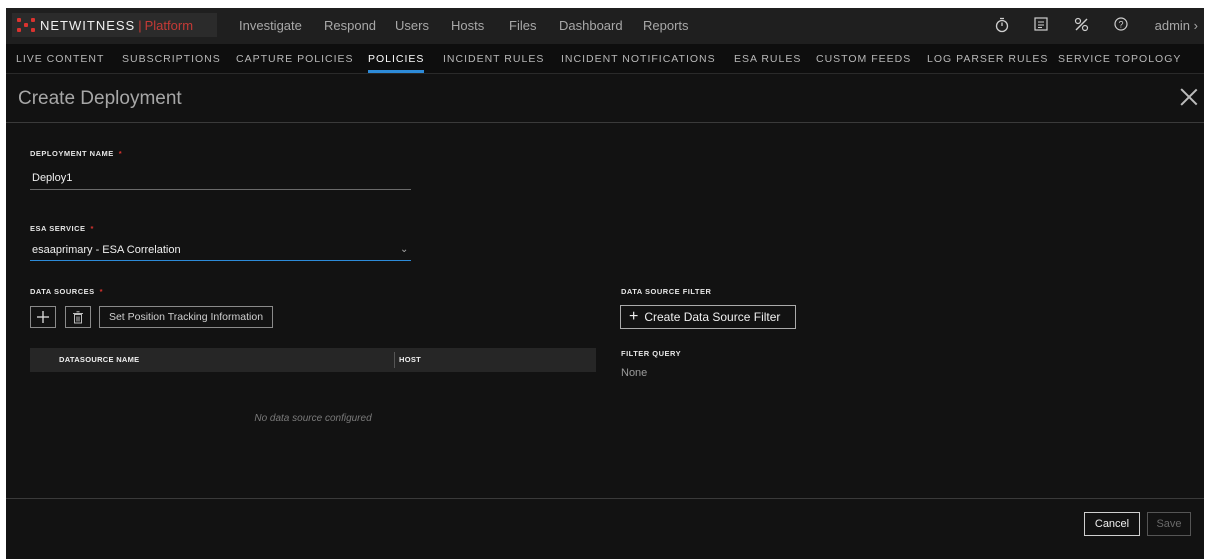  Describe the element at coordinates (1112, 524) in the screenshot. I see `cancel-button: Cancel` at that location.